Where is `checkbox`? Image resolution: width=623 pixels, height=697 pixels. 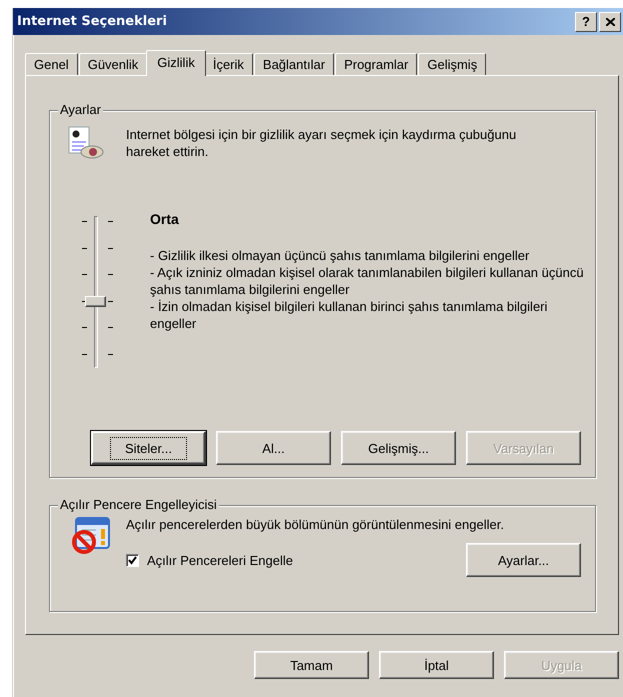
checkbox is located at coordinates (132, 560).